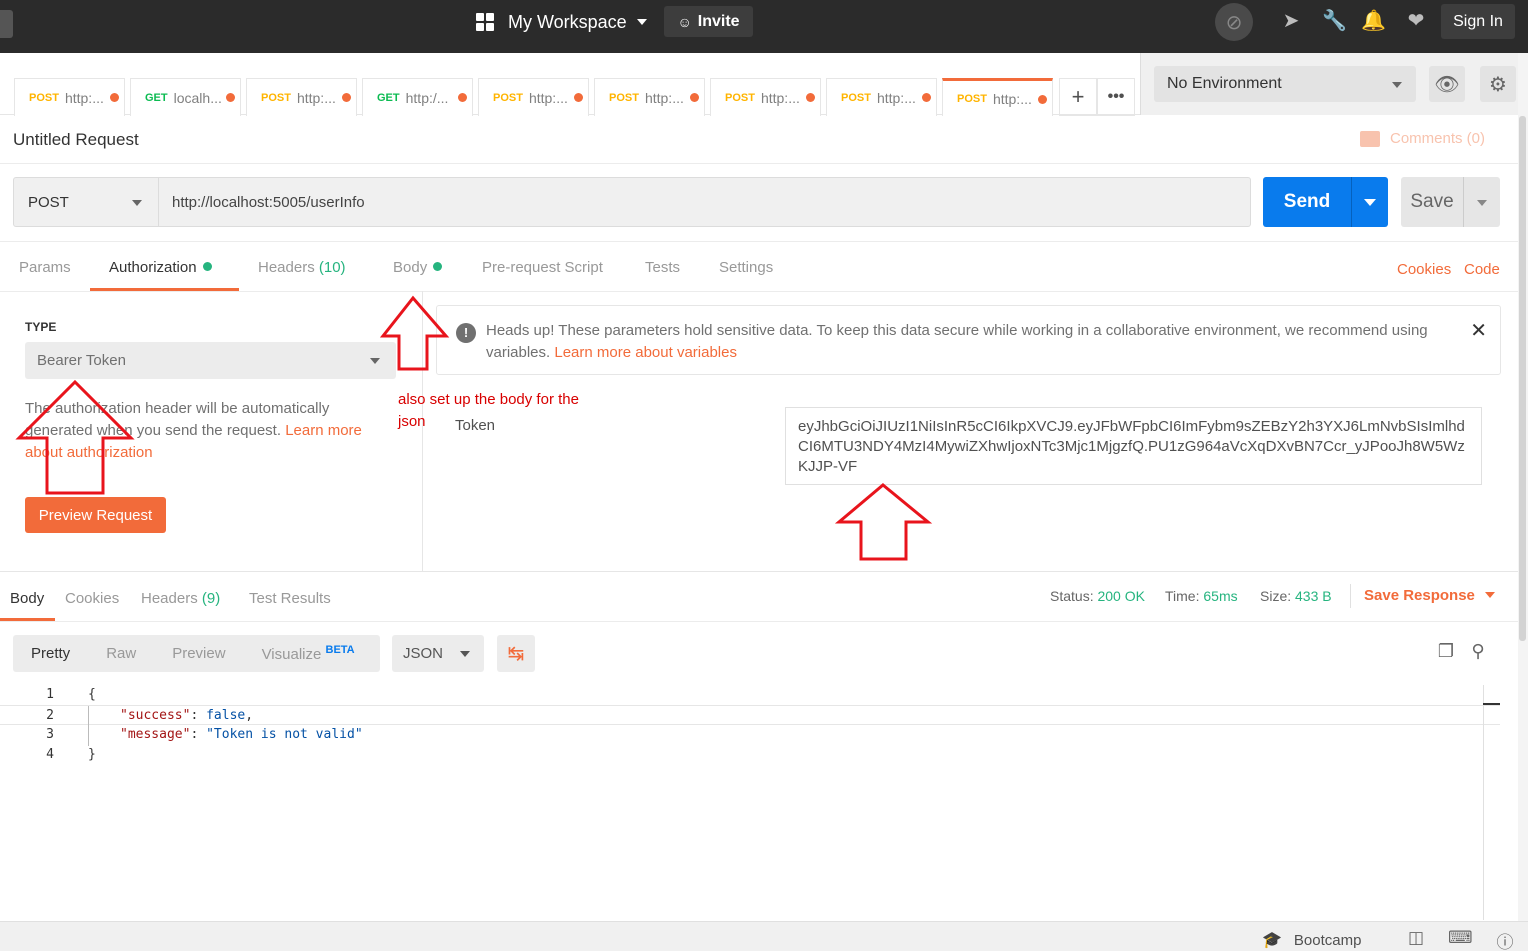  What do you see at coordinates (44, 97) in the screenshot?
I see `tab-method: POST` at bounding box center [44, 97].